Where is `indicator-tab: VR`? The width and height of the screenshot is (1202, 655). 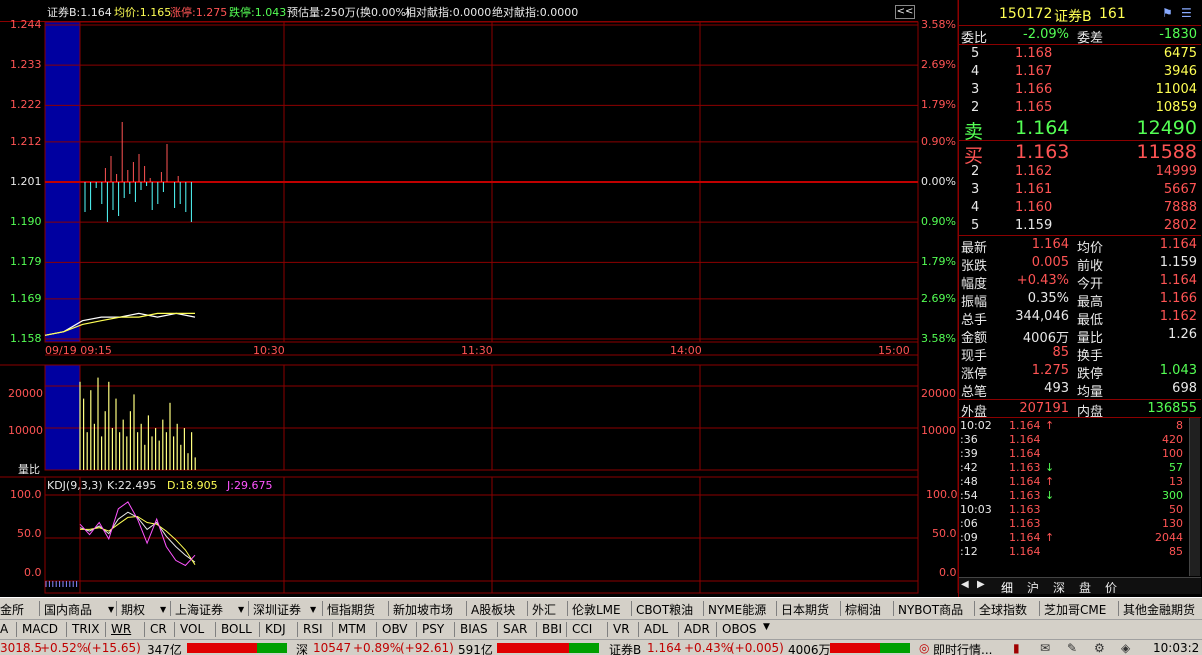 indicator-tab: VR is located at coordinates (621, 629).